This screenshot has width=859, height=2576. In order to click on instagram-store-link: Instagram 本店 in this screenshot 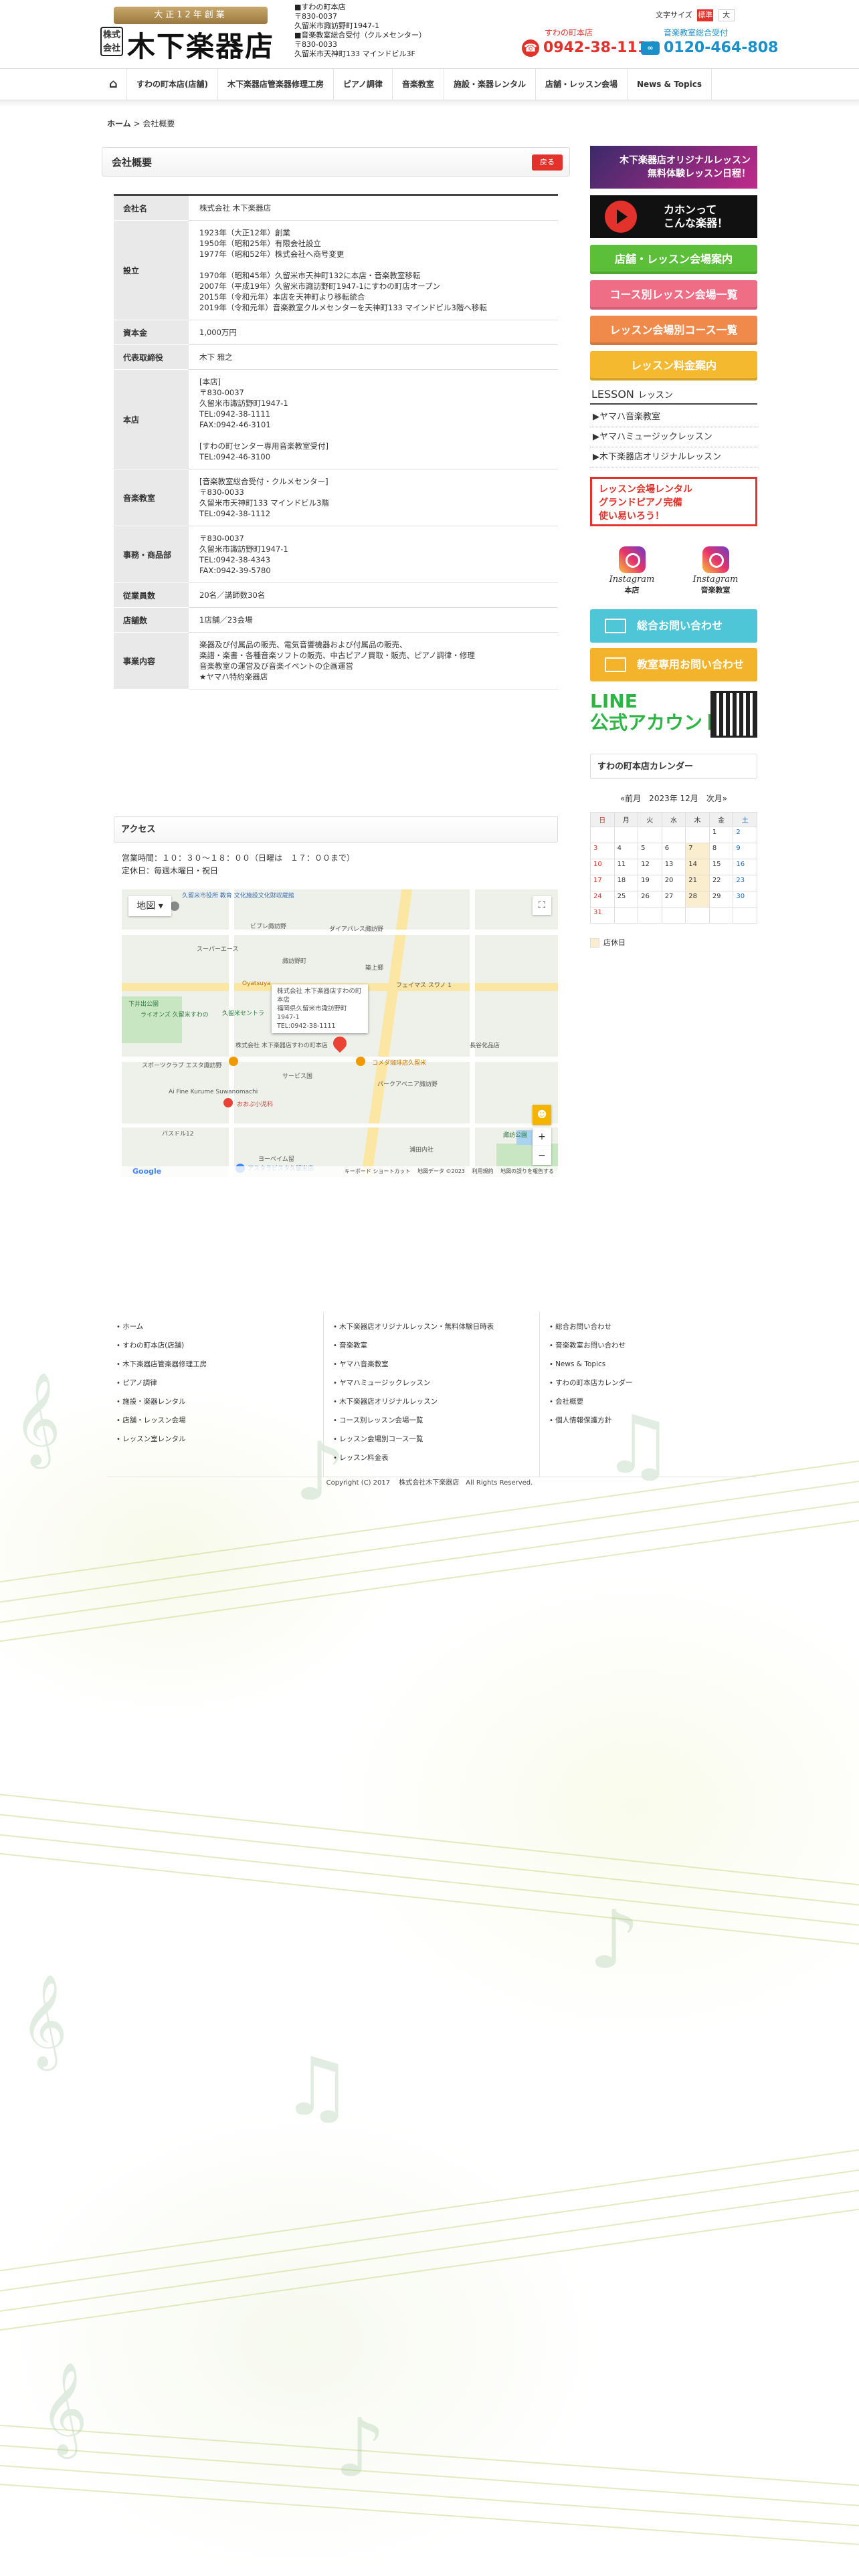, I will do `click(633, 575)`.